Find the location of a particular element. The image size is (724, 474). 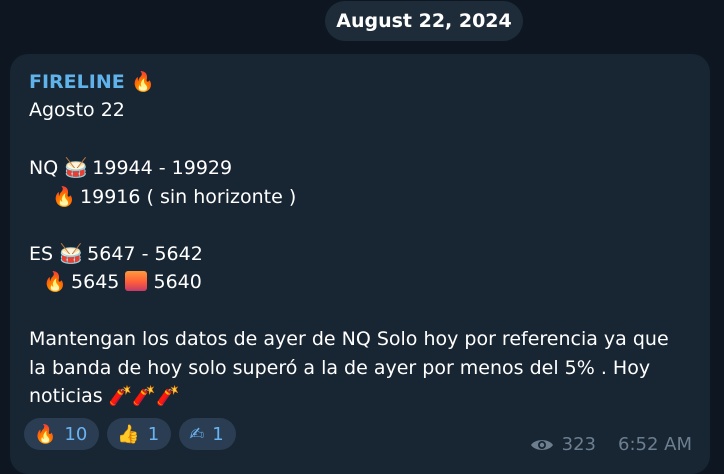

message-date-text: Agosto 22 is located at coordinates (77, 110).